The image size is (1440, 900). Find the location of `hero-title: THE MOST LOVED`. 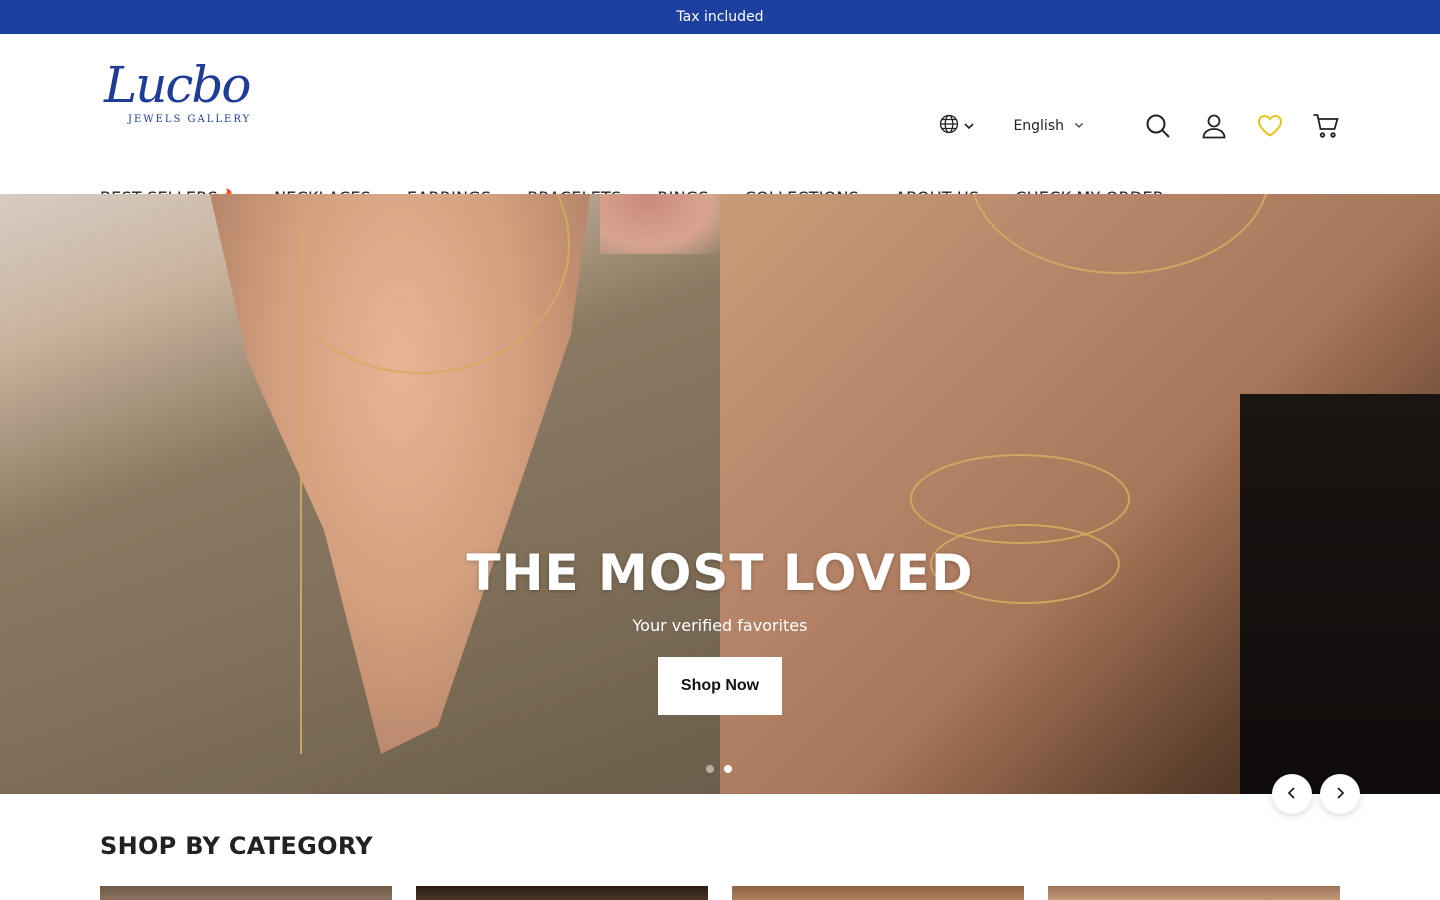

hero-title: THE MOST LOVED is located at coordinates (720, 573).